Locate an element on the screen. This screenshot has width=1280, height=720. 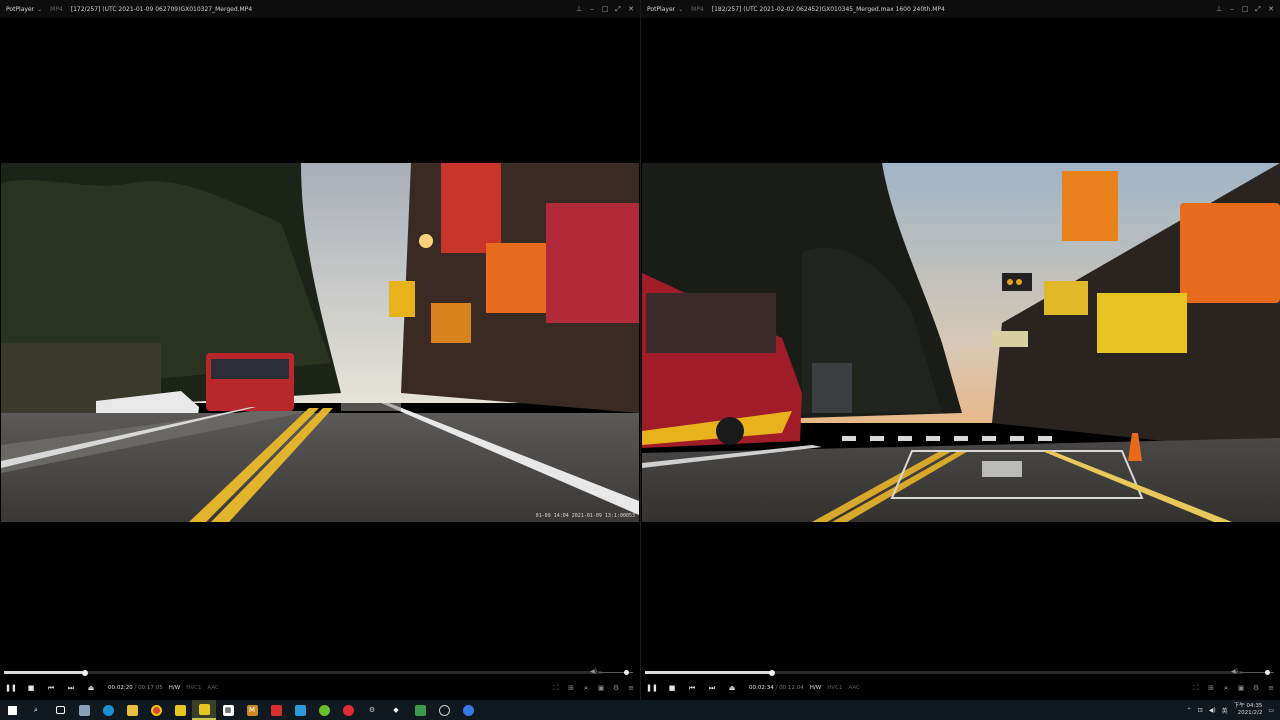
edge-icon is located at coordinates (108, 710).